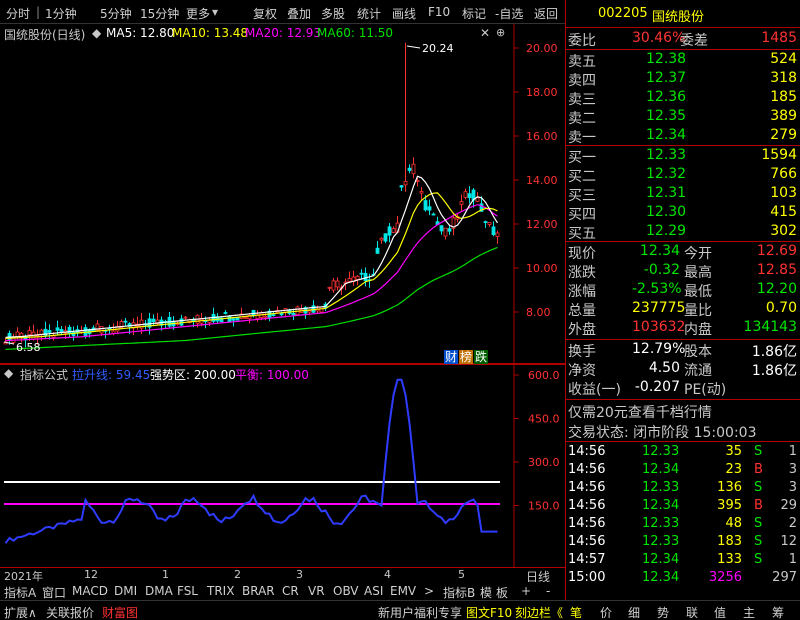  What do you see at coordinates (683, 117) in the screenshot?
I see `ask-row: 卖二 12.35 389` at bounding box center [683, 117].